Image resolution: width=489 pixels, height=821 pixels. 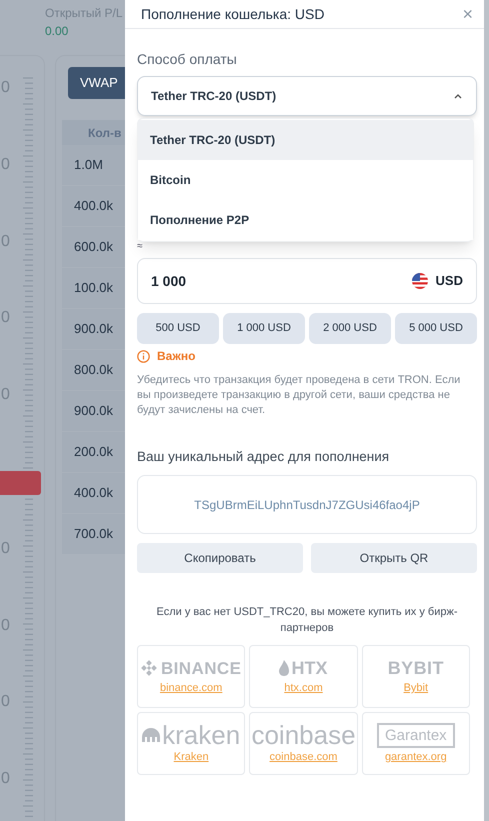 What do you see at coordinates (420, 281) in the screenshot?
I see `us-flag-icon` at bounding box center [420, 281].